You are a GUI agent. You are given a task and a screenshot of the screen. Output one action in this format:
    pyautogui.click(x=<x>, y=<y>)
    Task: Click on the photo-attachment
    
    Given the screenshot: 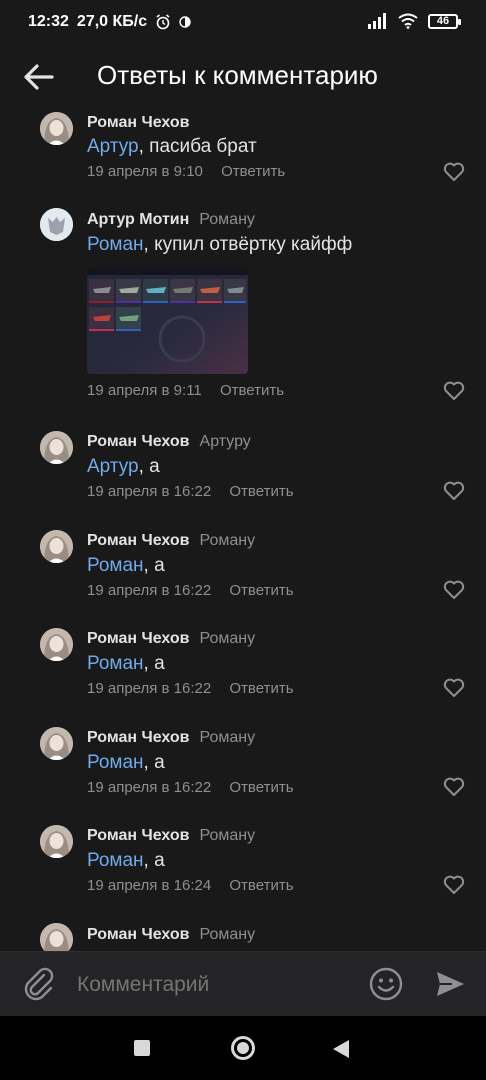 What is the action you would take?
    pyautogui.click(x=167, y=320)
    